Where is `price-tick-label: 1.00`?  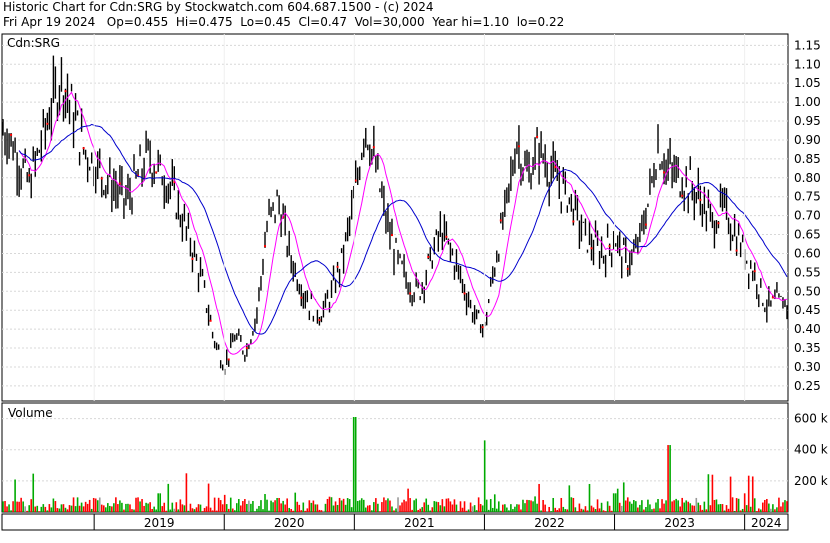
price-tick-label: 1.00 is located at coordinates (807, 102).